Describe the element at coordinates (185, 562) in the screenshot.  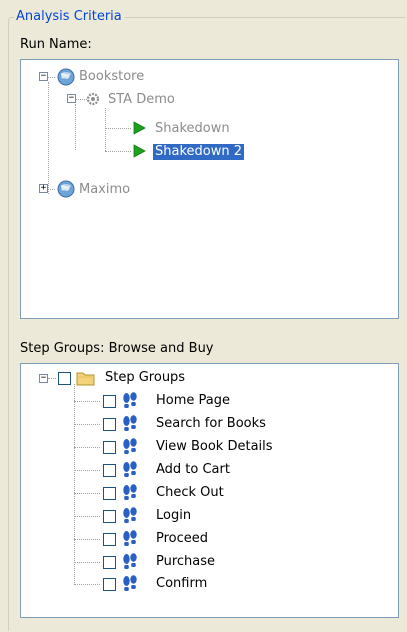
I see `step-item: Purchase` at that location.